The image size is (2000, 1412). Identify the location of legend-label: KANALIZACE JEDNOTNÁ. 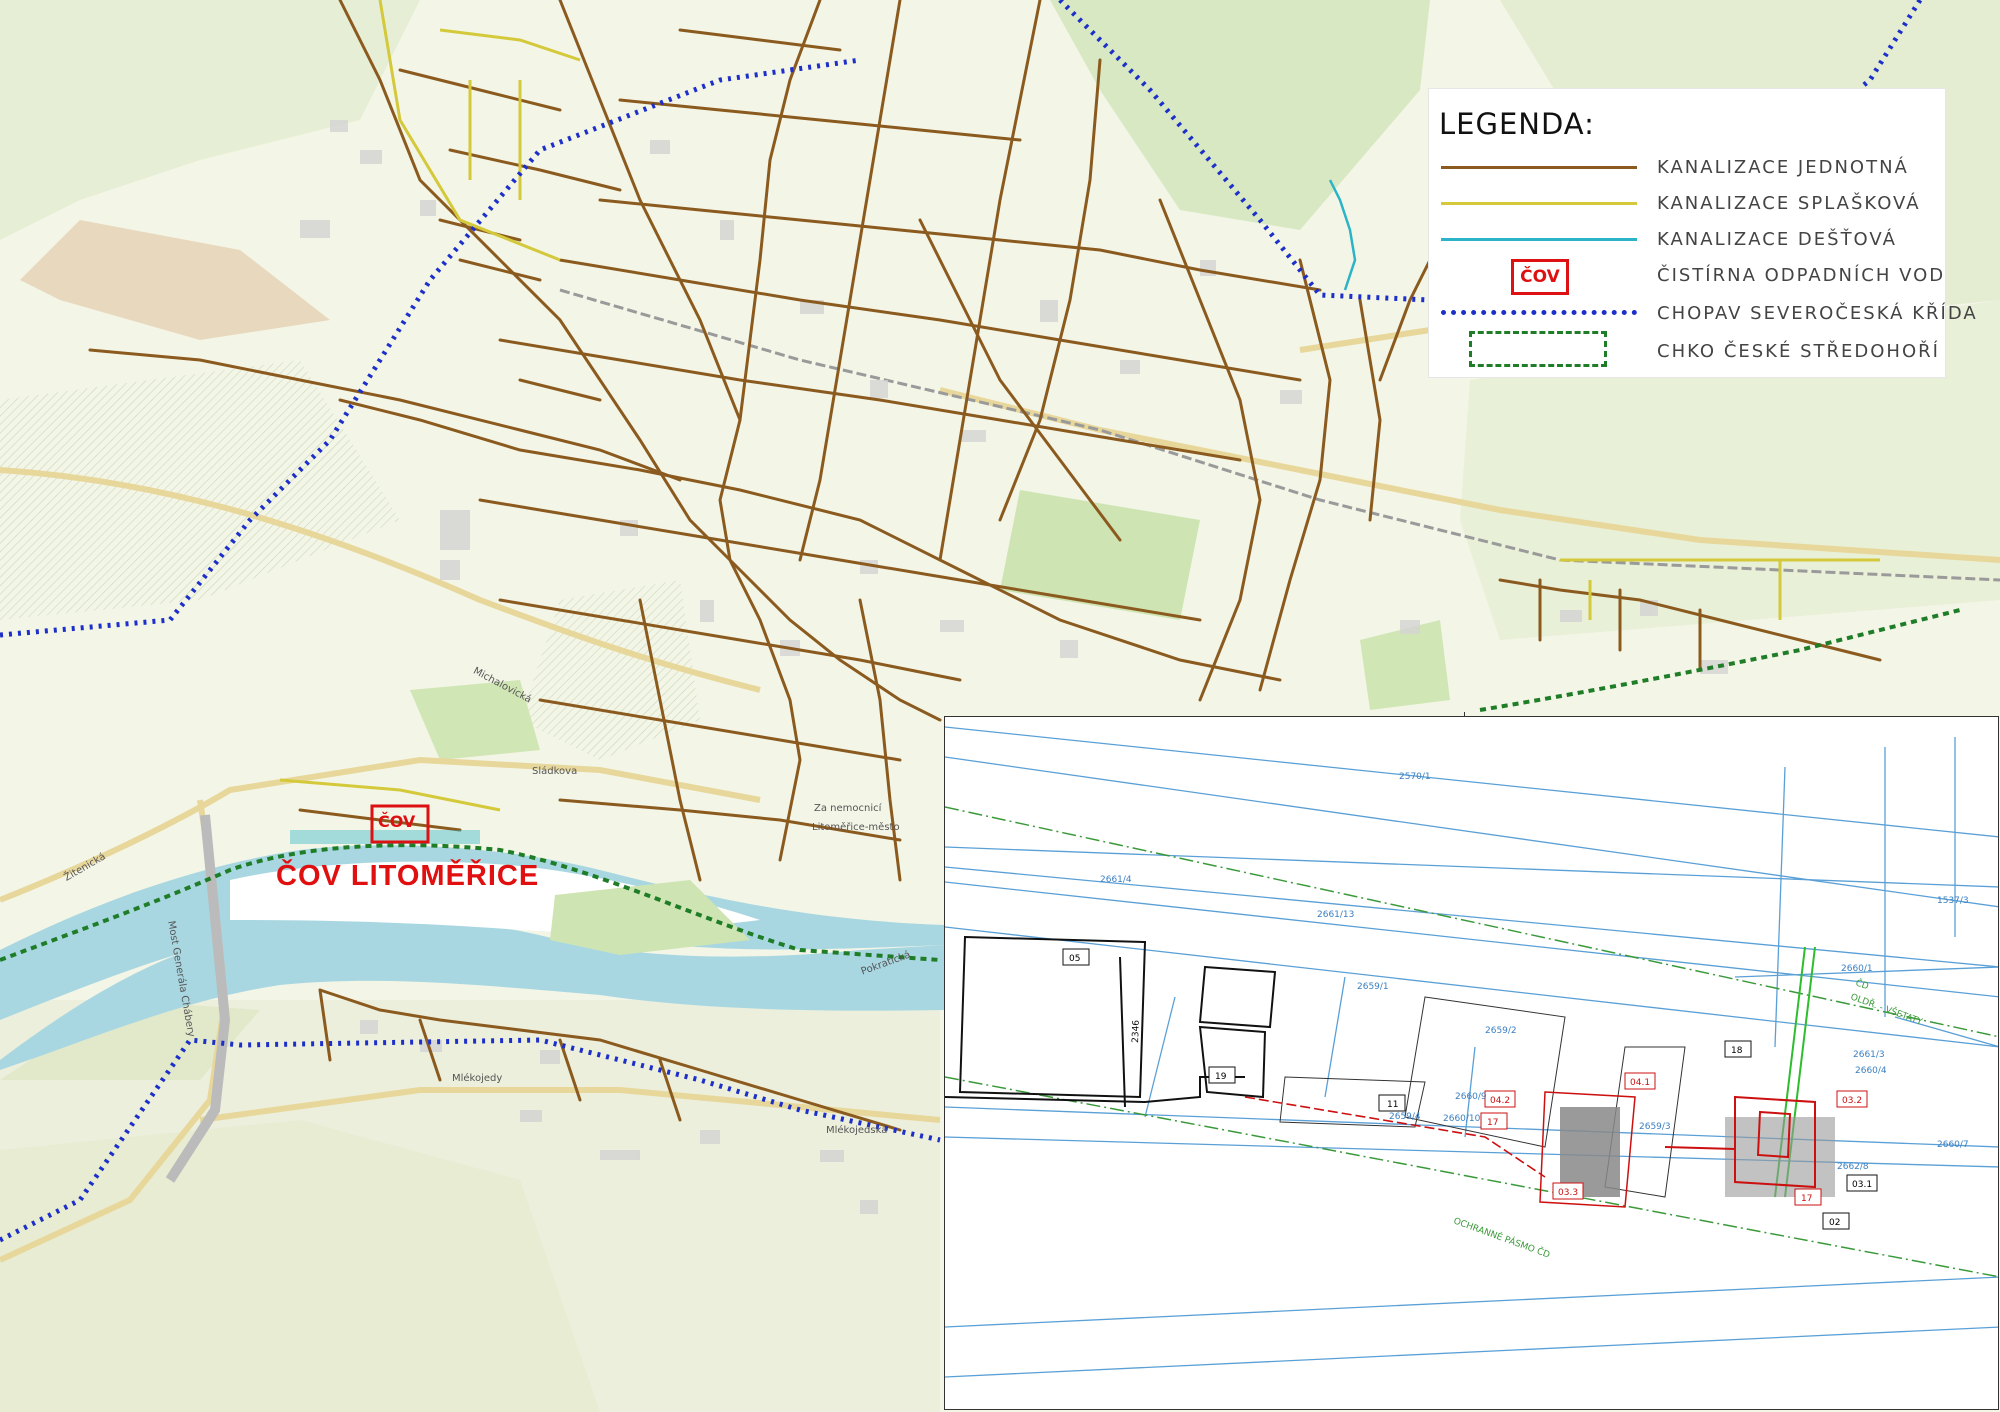
(1783, 167).